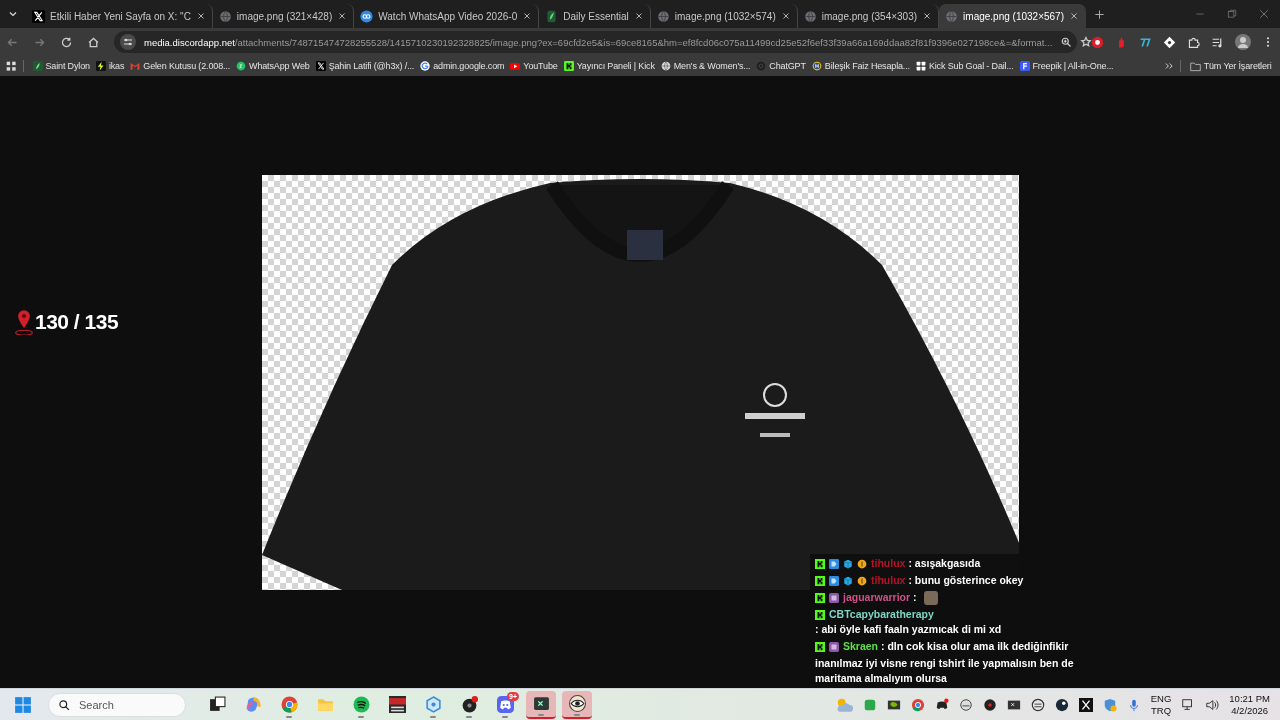 This screenshot has height=720, width=1280. Describe the element at coordinates (781, 66) in the screenshot. I see `bookmark: ChatGPT` at that location.